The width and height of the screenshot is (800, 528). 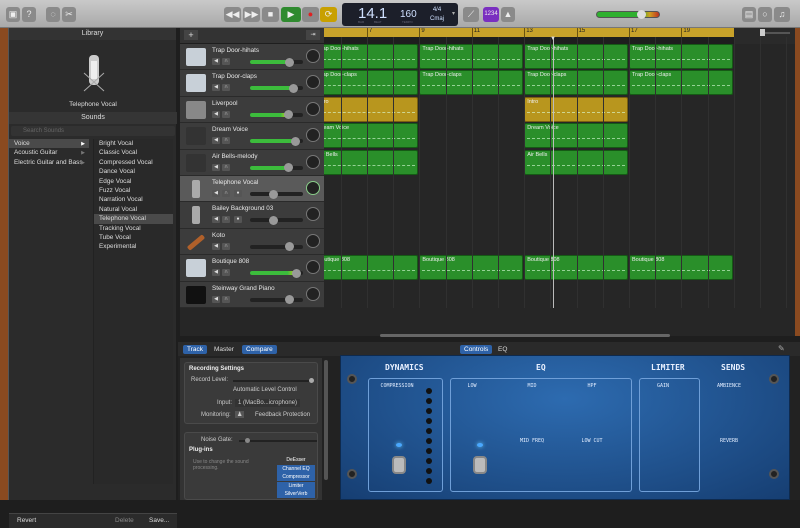 I want to click on settings-scrollbar, so click(x=326, y=420).